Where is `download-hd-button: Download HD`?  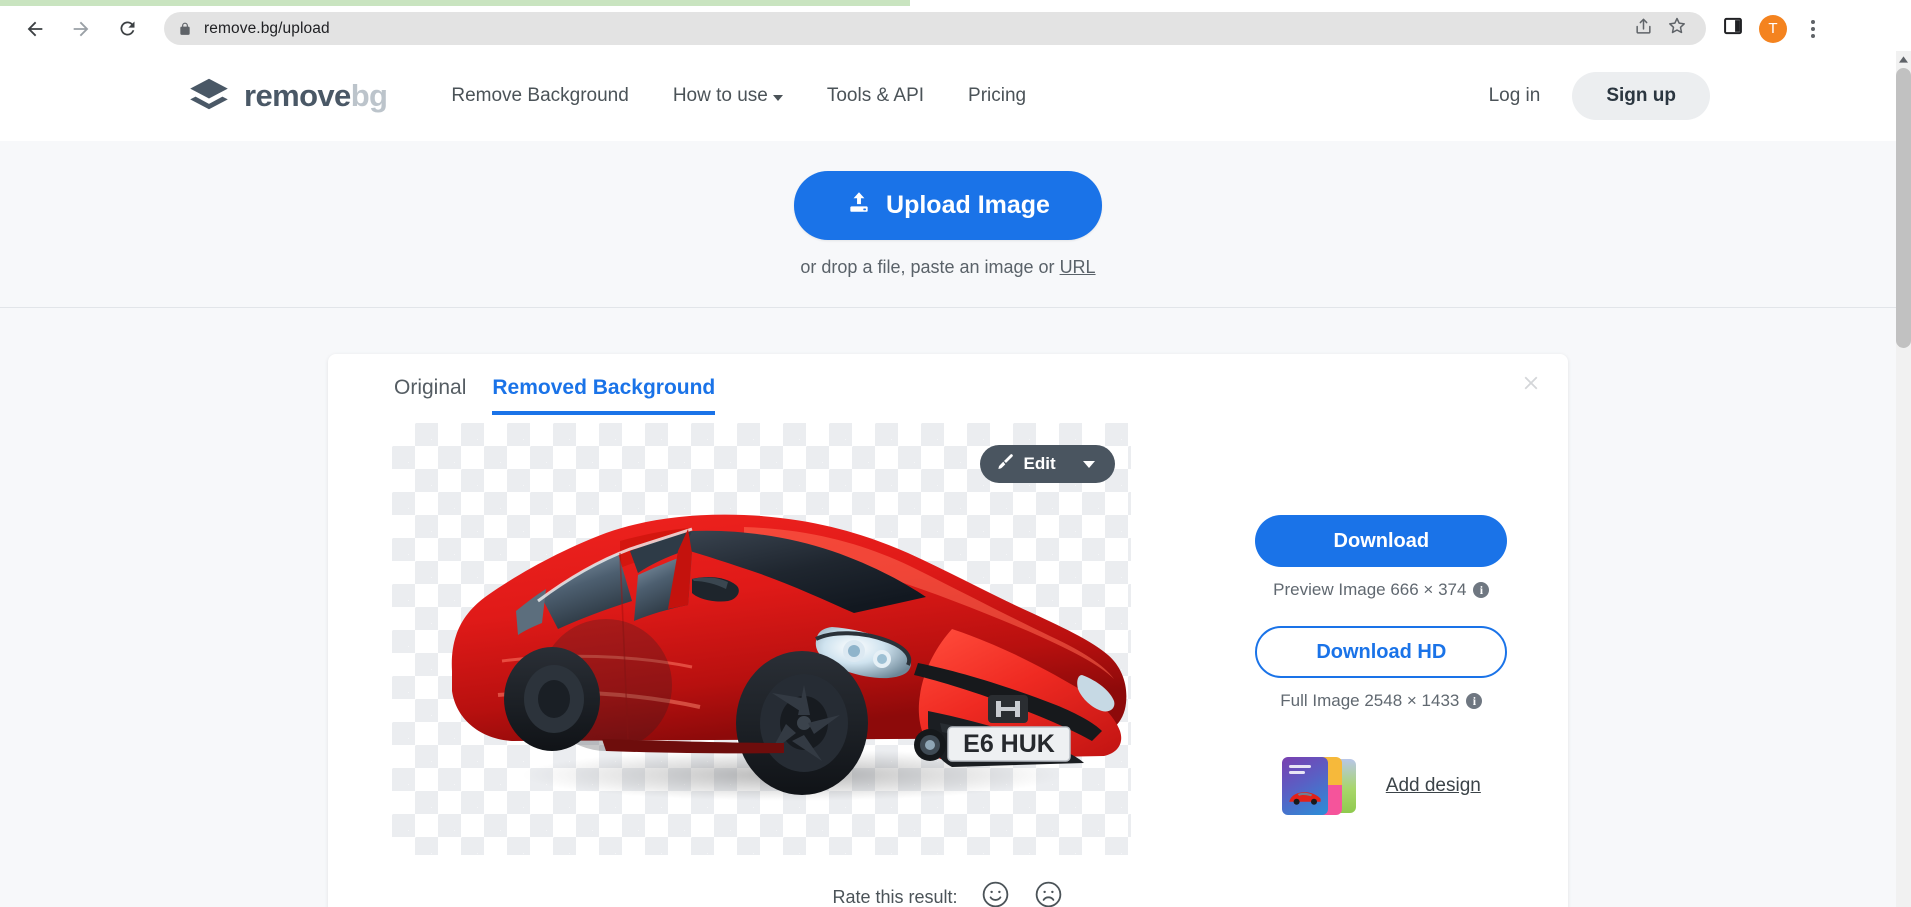 download-hd-button: Download HD is located at coordinates (1381, 652).